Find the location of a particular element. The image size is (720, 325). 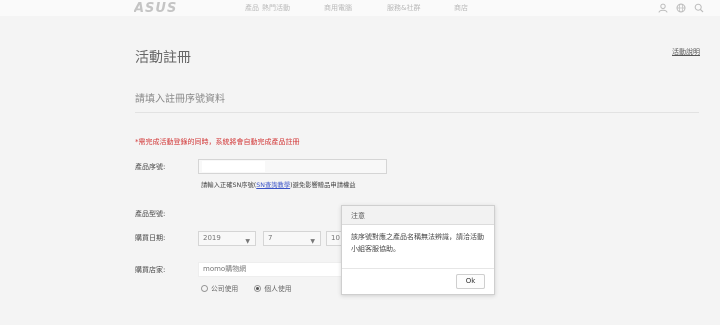

dialog-footer: Ok is located at coordinates (418, 281).